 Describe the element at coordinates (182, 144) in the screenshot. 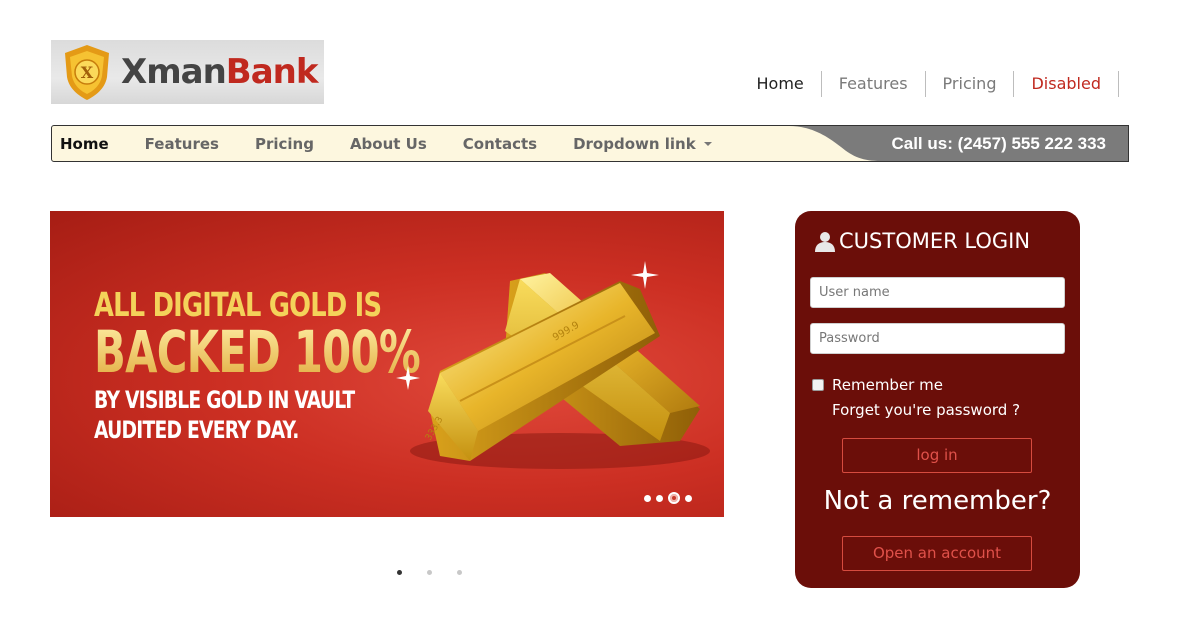

I see `nav-item-features: Features` at that location.